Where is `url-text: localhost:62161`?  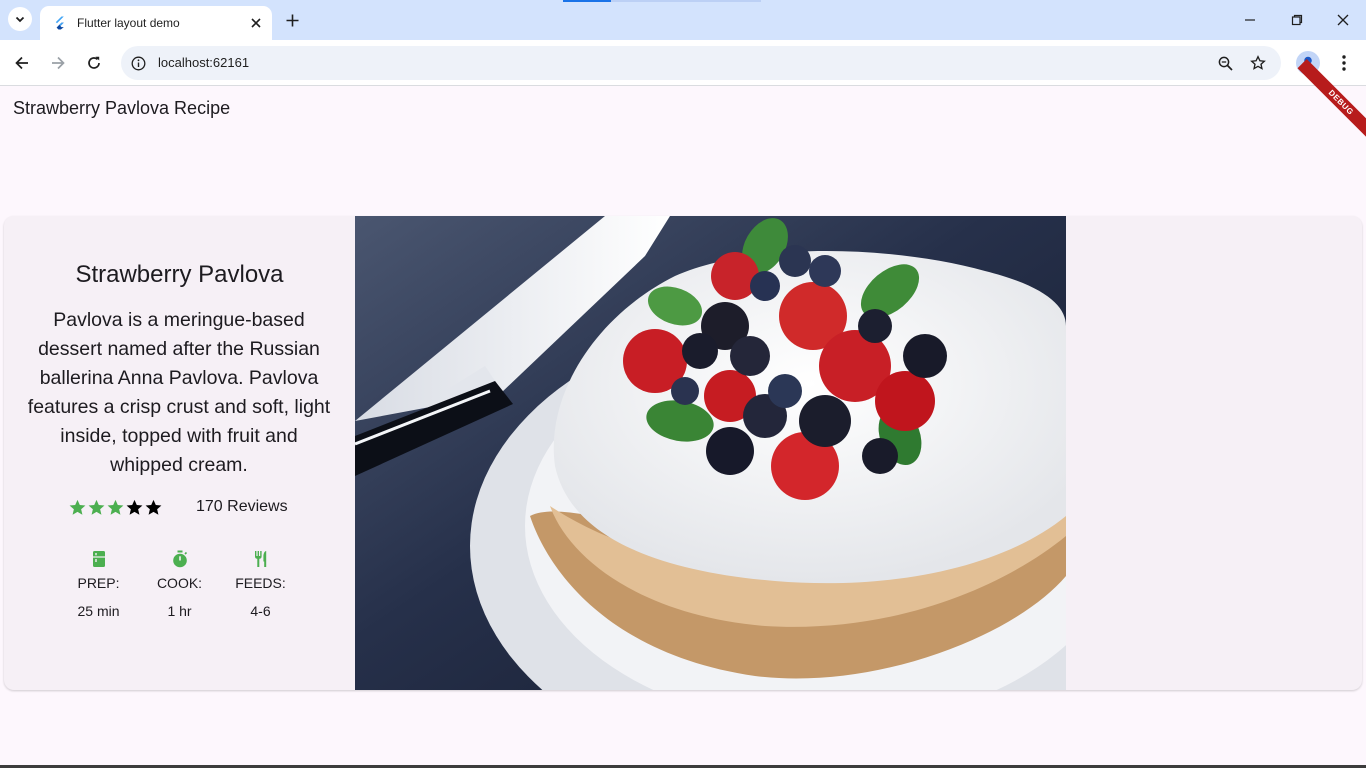
url-text: localhost:62161 is located at coordinates (204, 62).